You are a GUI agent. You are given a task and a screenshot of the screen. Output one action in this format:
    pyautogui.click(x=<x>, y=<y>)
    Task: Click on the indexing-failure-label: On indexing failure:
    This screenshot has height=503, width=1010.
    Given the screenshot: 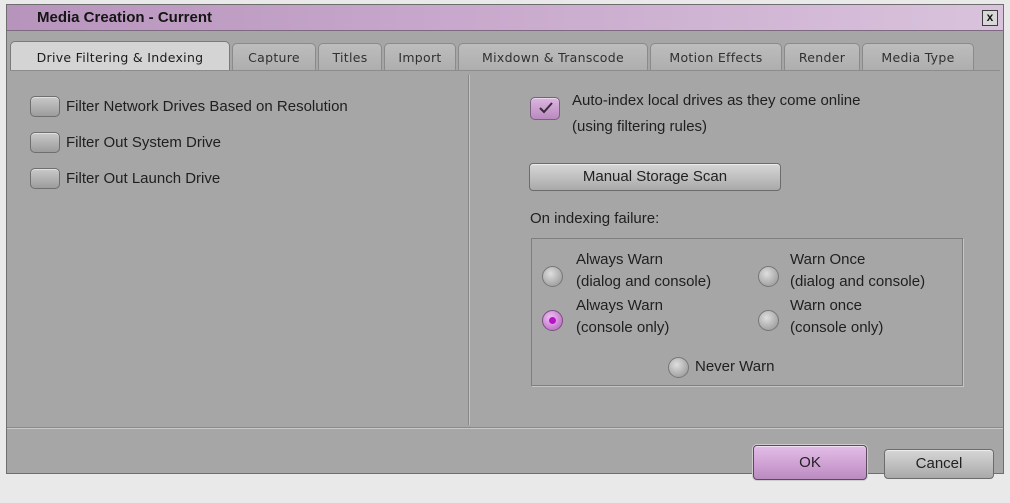 What is the action you would take?
    pyautogui.click(x=595, y=218)
    